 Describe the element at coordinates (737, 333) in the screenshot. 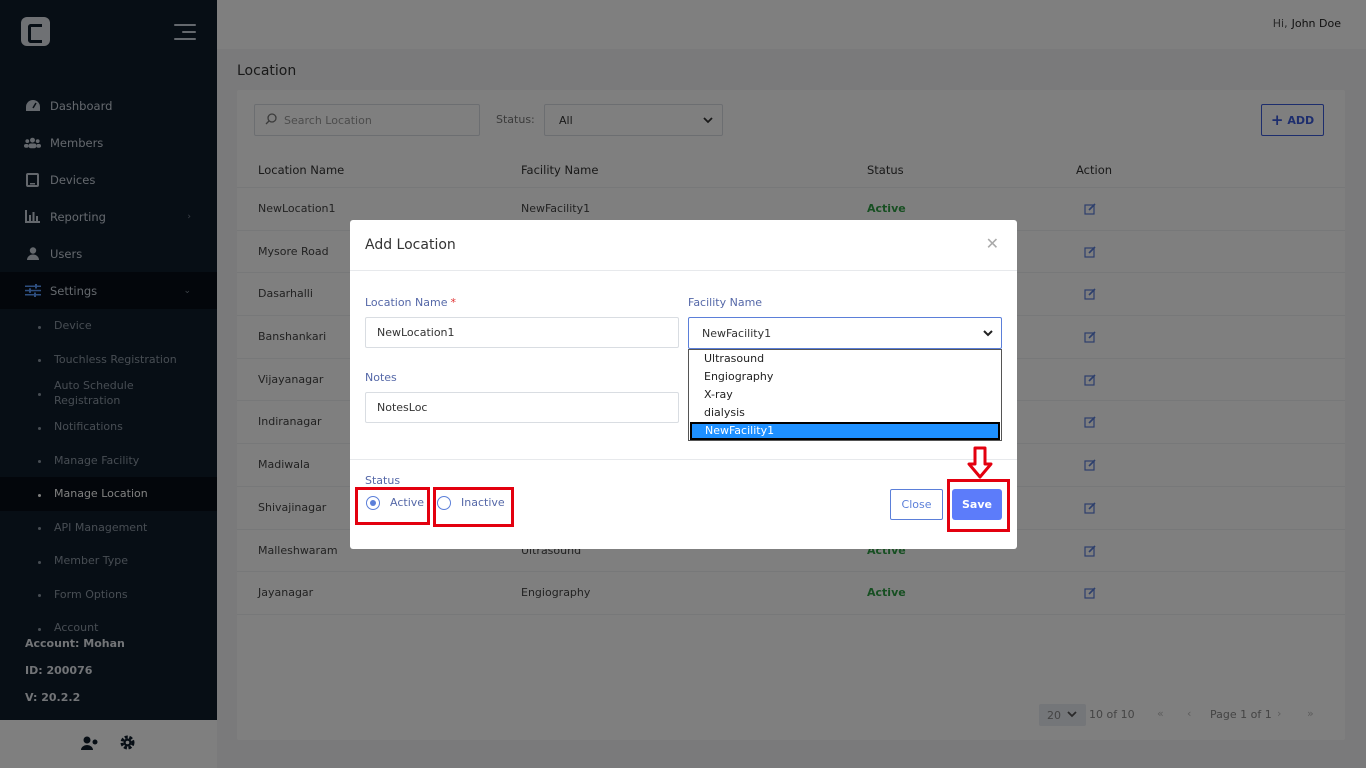

I see `facility-name-value: NewFacility1` at that location.